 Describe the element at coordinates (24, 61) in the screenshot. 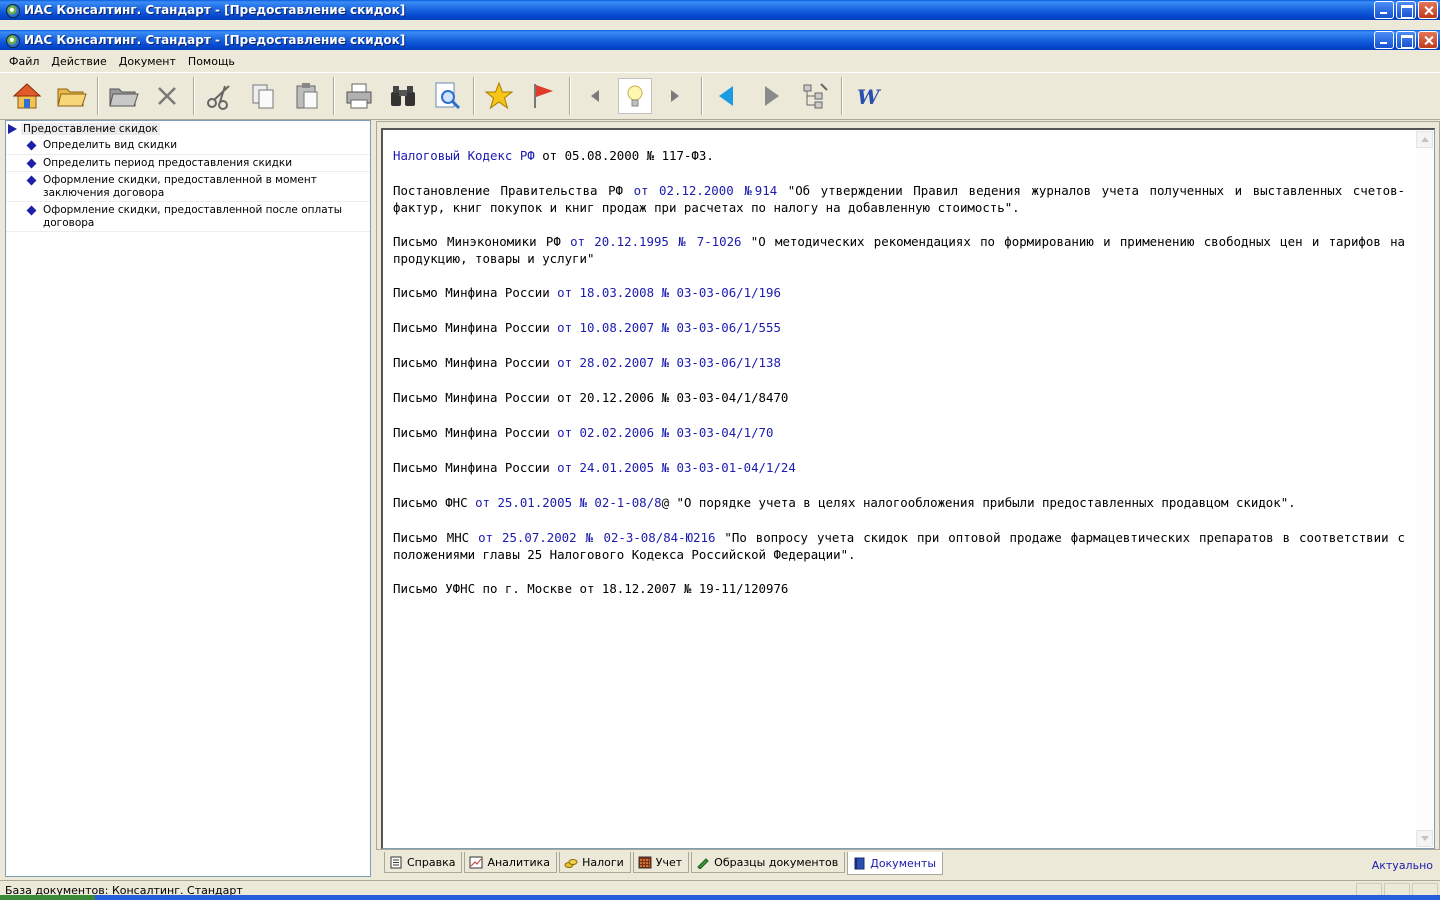

I see `menu-file: Файл` at that location.